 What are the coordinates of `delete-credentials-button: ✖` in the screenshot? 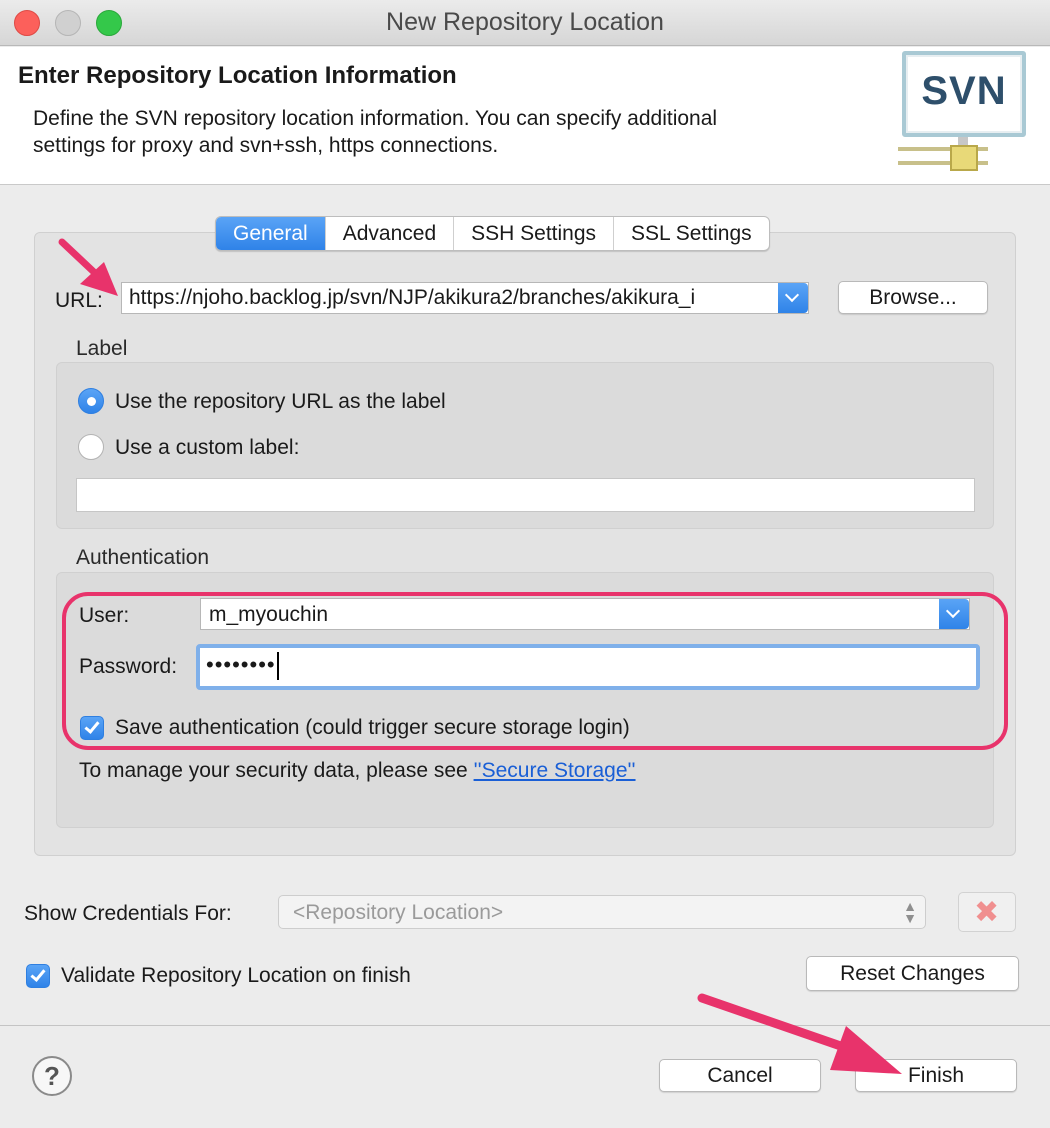 It's located at (987, 912).